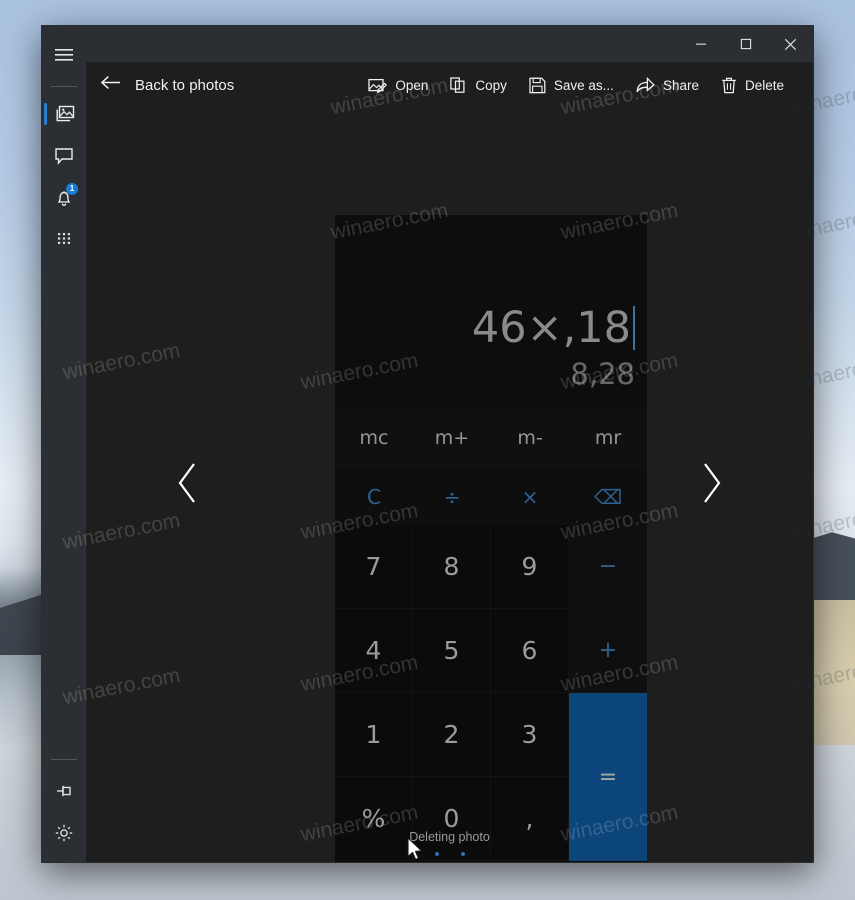 The width and height of the screenshot is (855, 900). I want to click on calc-key-6: 6, so click(530, 651).